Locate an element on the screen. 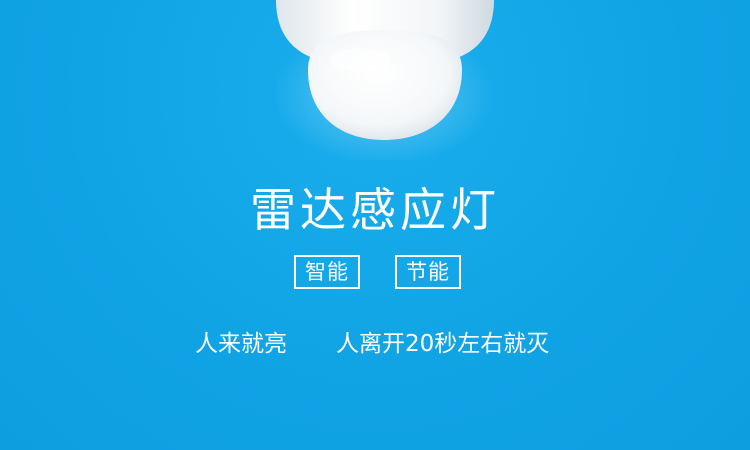 Image resolution: width=750 pixels, height=450 pixels. tag-smart: 智能 is located at coordinates (327, 272).